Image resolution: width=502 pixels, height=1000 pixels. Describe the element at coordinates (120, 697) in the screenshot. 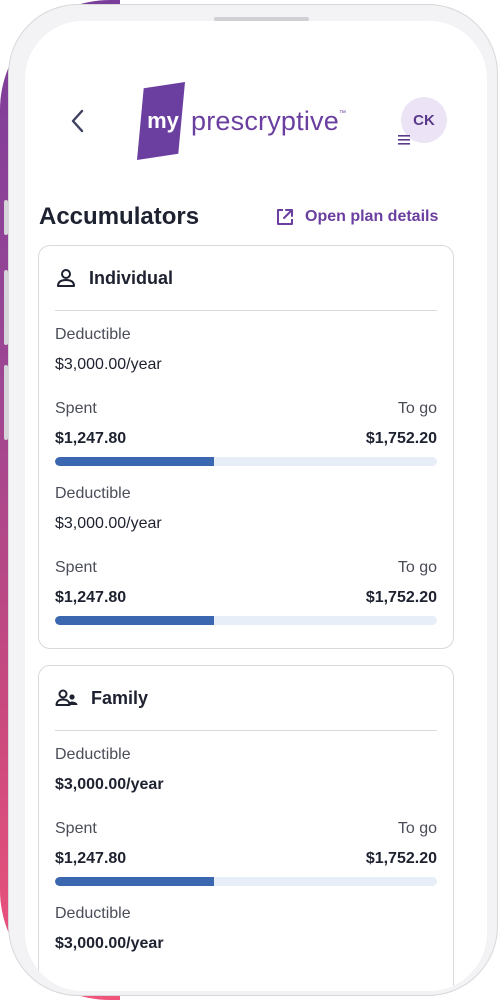

I see `card-title: Family` at that location.